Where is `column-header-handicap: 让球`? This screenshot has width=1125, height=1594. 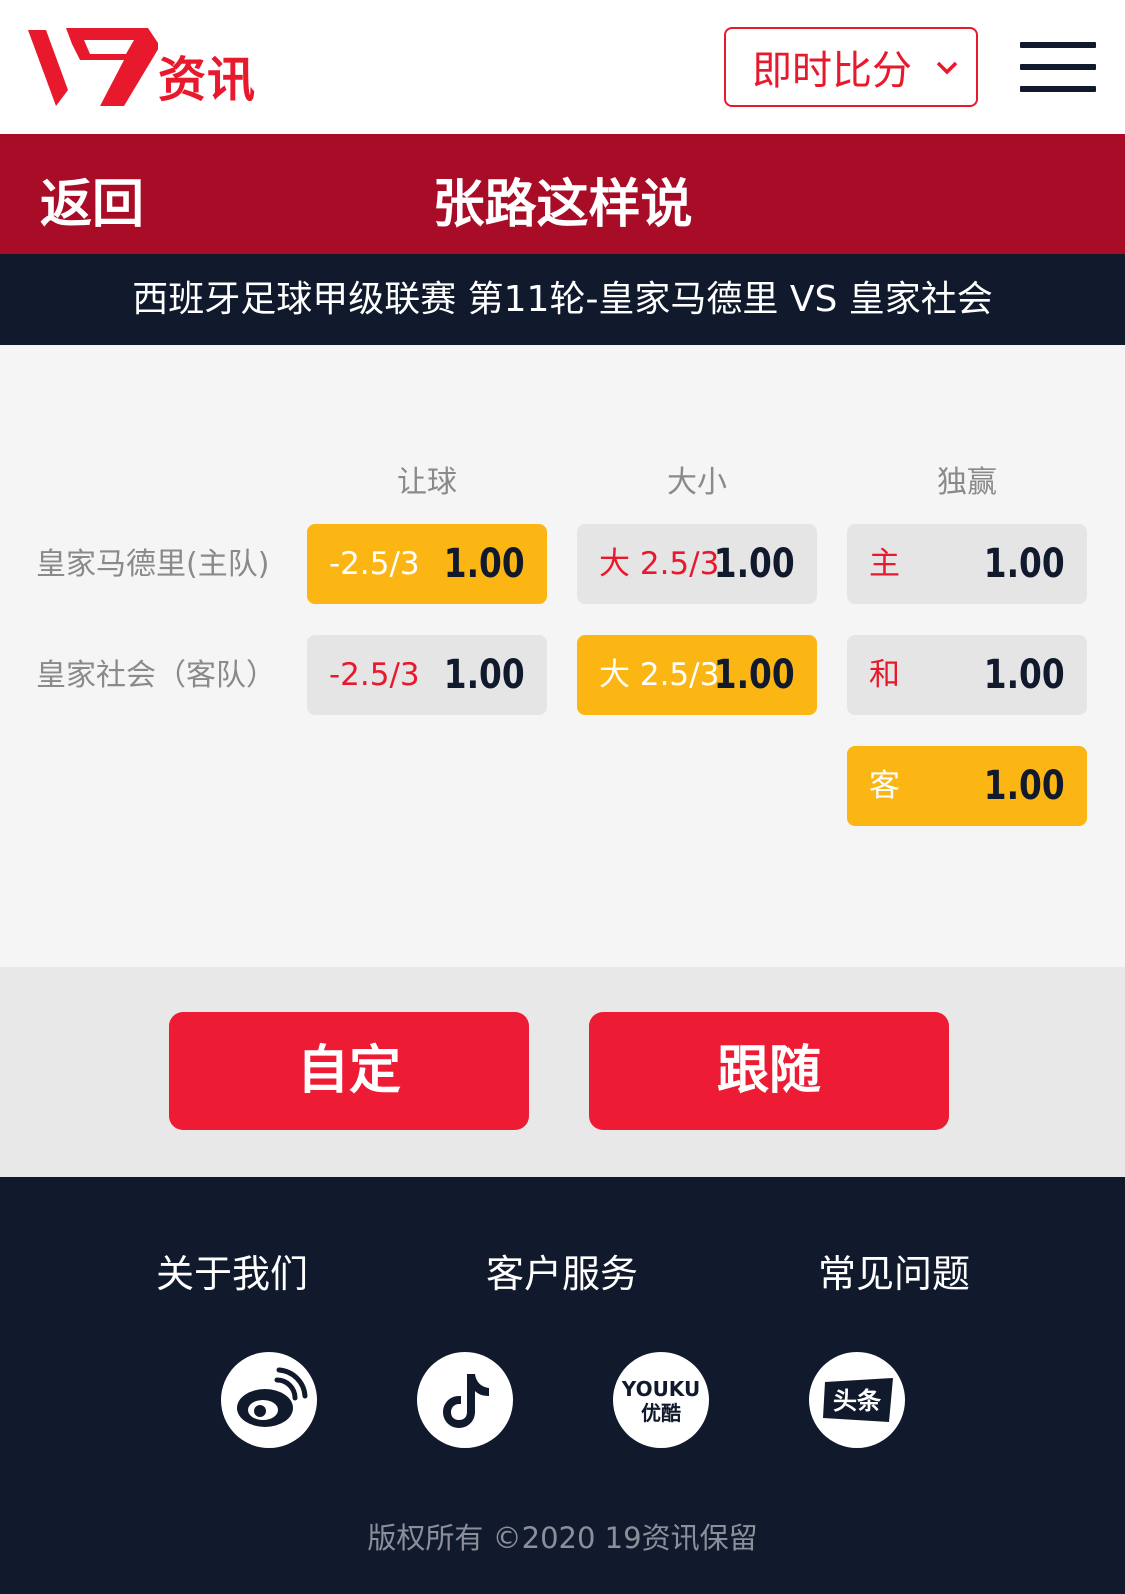
column-header-handicap: 让球 is located at coordinates (427, 482).